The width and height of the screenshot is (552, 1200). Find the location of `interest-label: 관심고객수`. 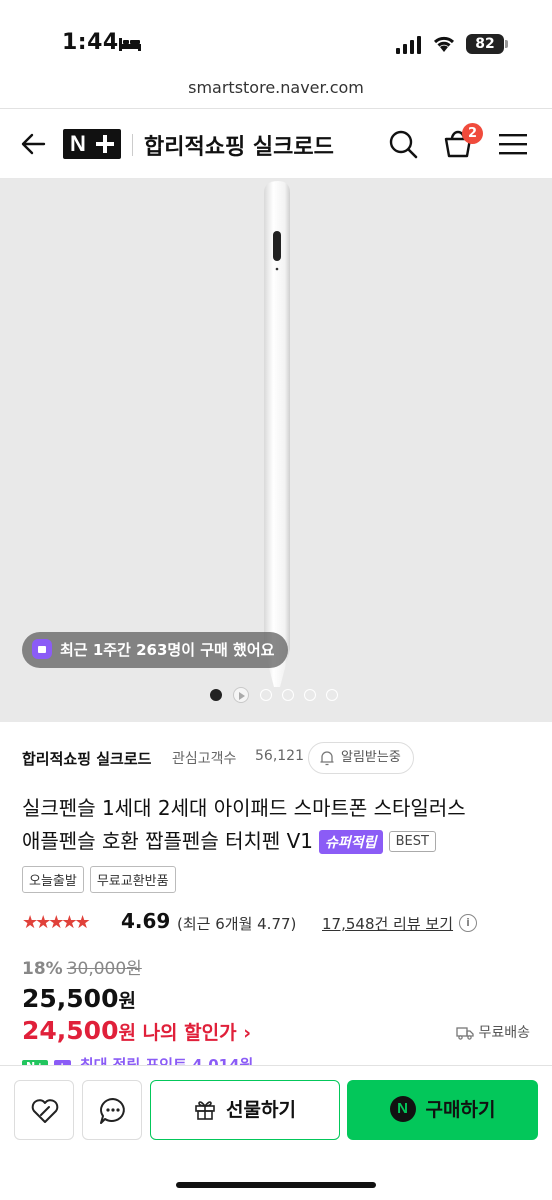

interest-label: 관심고객수 is located at coordinates (204, 759).